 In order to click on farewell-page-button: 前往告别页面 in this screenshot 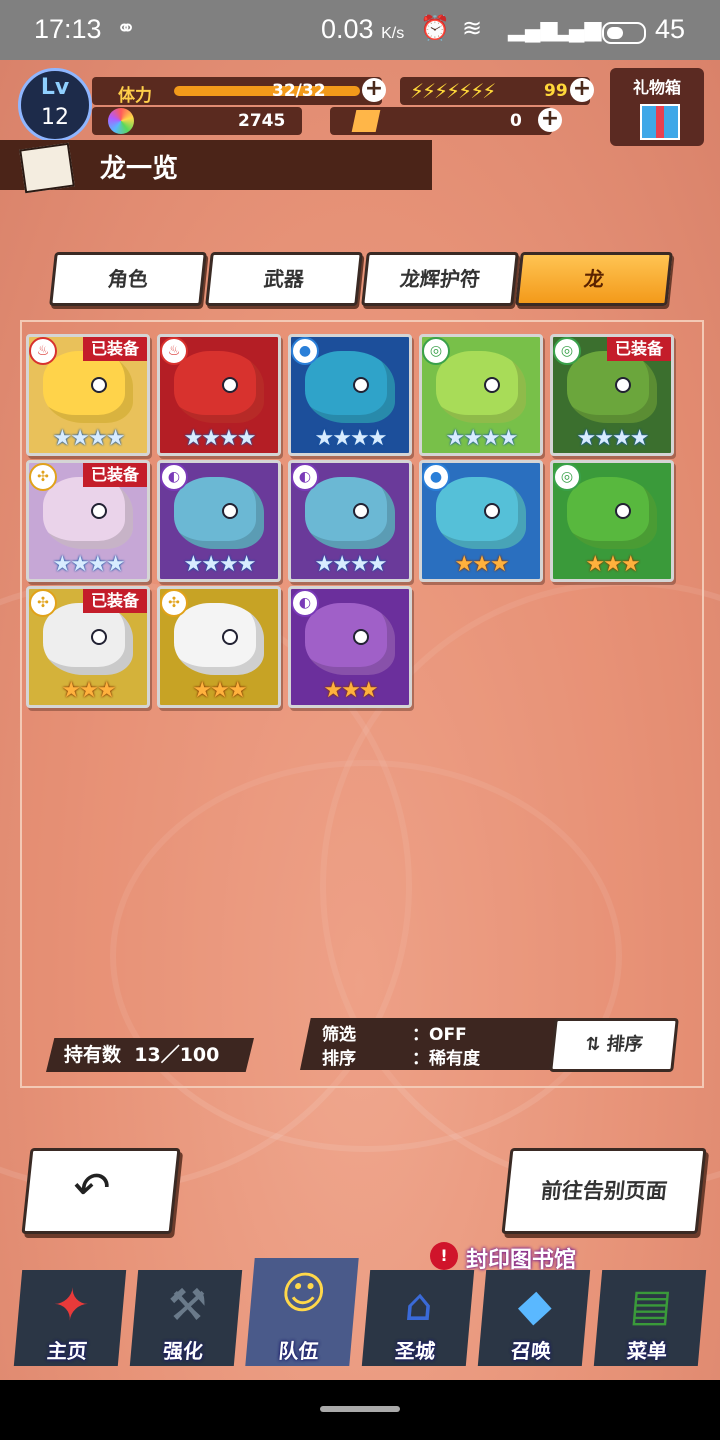, I will do `click(604, 1191)`.